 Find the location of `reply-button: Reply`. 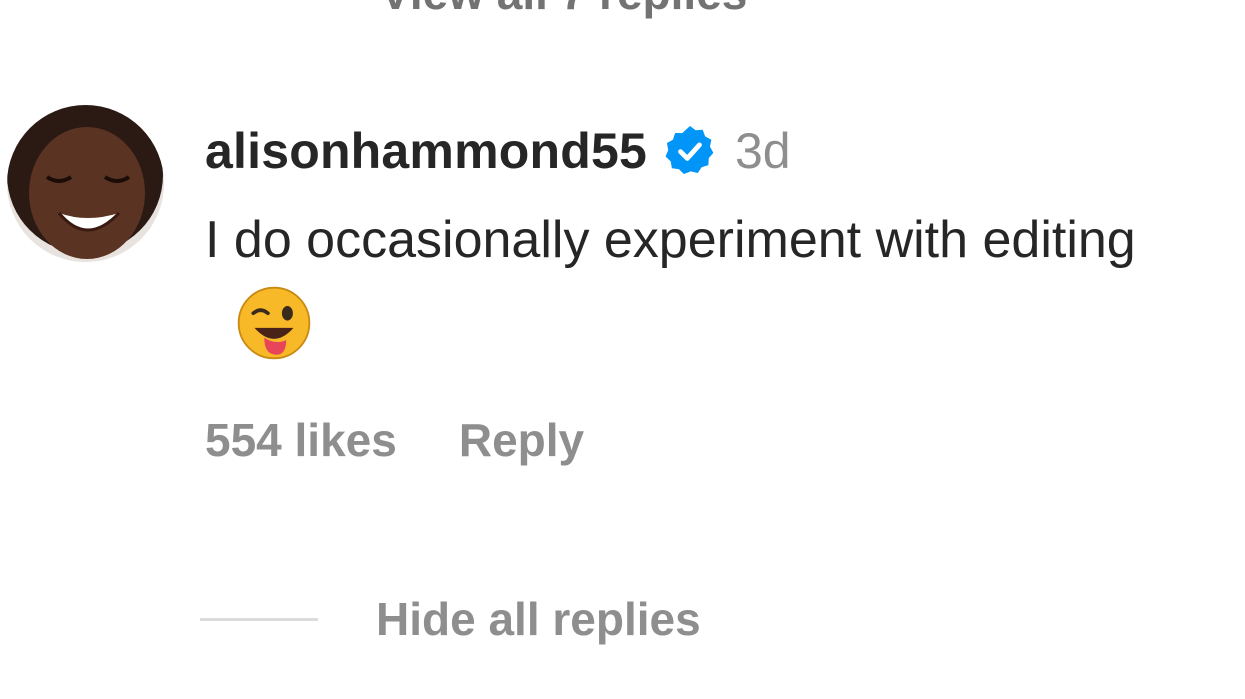

reply-button: Reply is located at coordinates (521, 440).